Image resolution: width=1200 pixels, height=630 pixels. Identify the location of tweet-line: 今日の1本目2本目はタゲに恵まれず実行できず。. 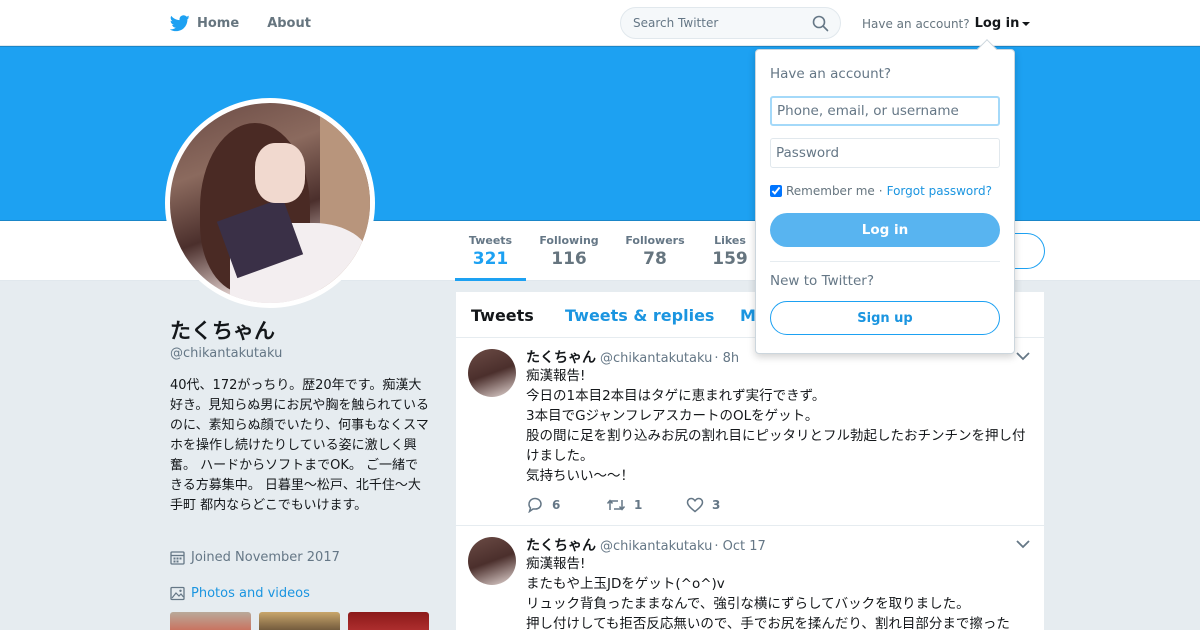
(676, 396).